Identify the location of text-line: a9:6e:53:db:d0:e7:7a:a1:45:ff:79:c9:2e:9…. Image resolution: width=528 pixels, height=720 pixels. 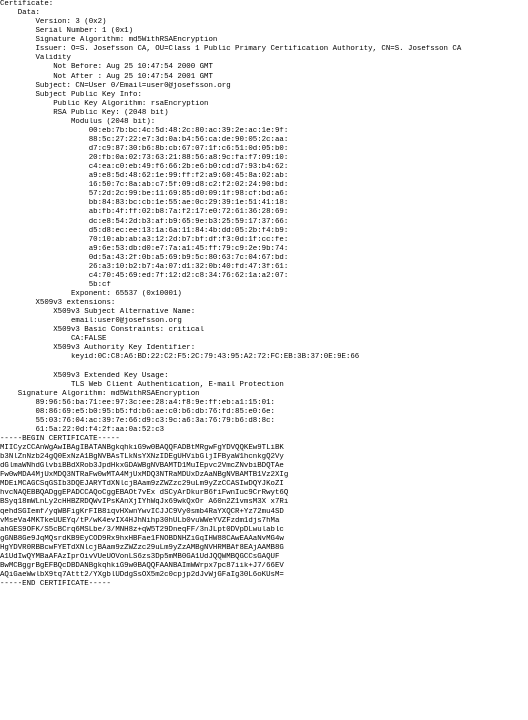
(144, 248).